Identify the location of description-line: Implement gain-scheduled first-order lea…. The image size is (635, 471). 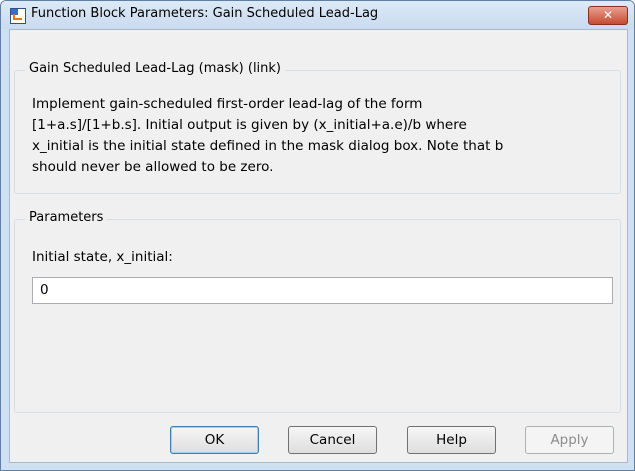
(227, 104).